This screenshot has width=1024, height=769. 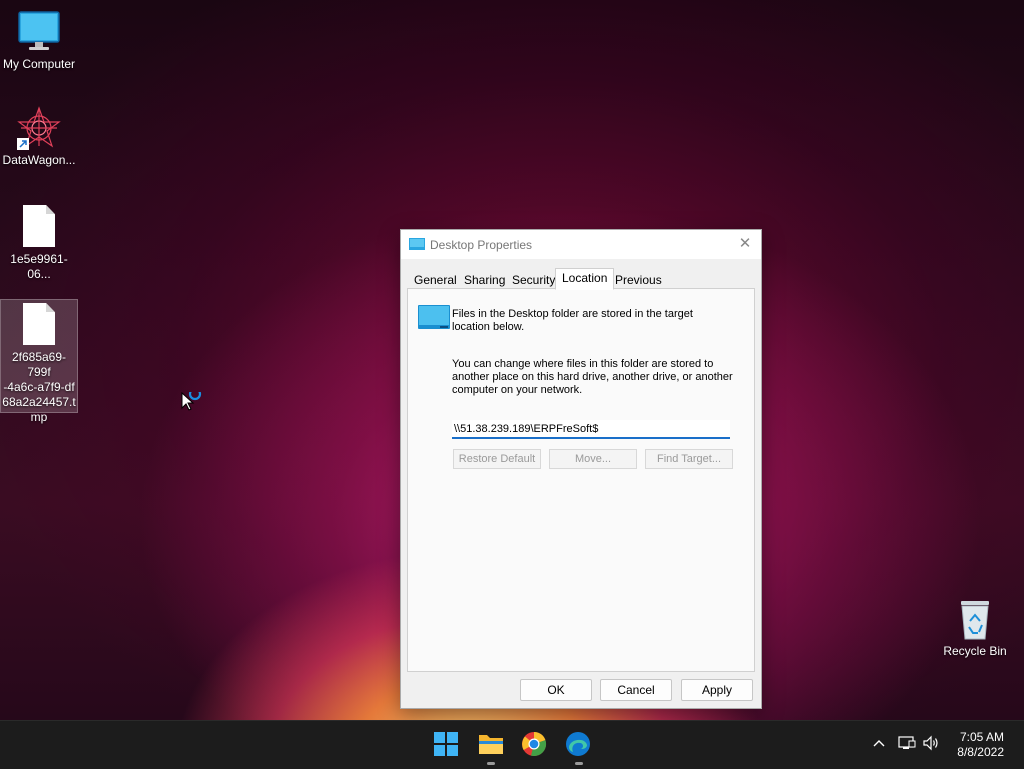 I want to click on system-clock: 7:05 AM 8/8/2022, so click(x=980, y=745).